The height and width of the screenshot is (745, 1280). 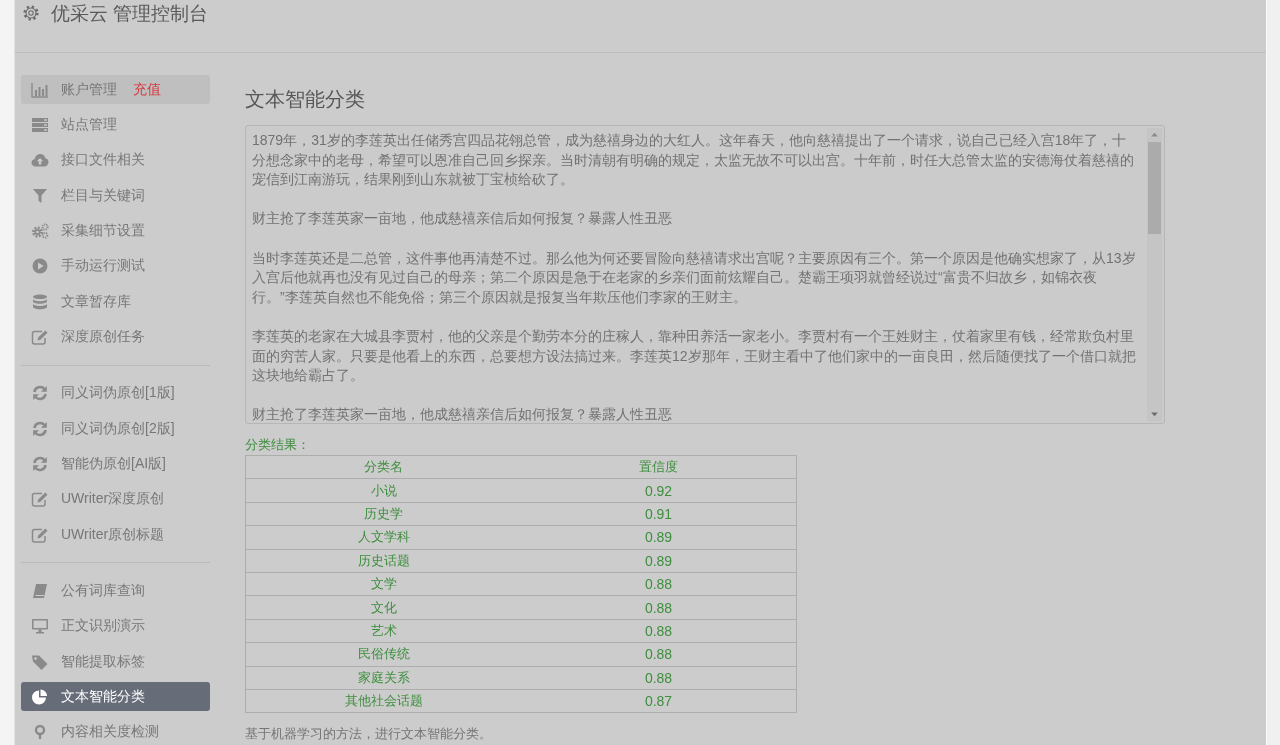 What do you see at coordinates (115, 535) in the screenshot?
I see `sidebar-item: UWriter原创标题` at bounding box center [115, 535].